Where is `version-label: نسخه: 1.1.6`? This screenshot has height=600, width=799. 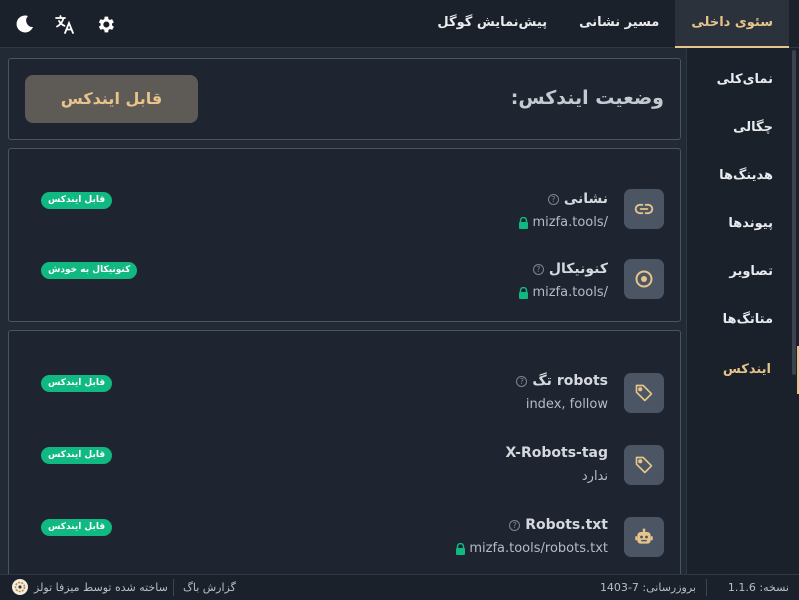
version-label: نسخه: 1.1.6 is located at coordinates (758, 587).